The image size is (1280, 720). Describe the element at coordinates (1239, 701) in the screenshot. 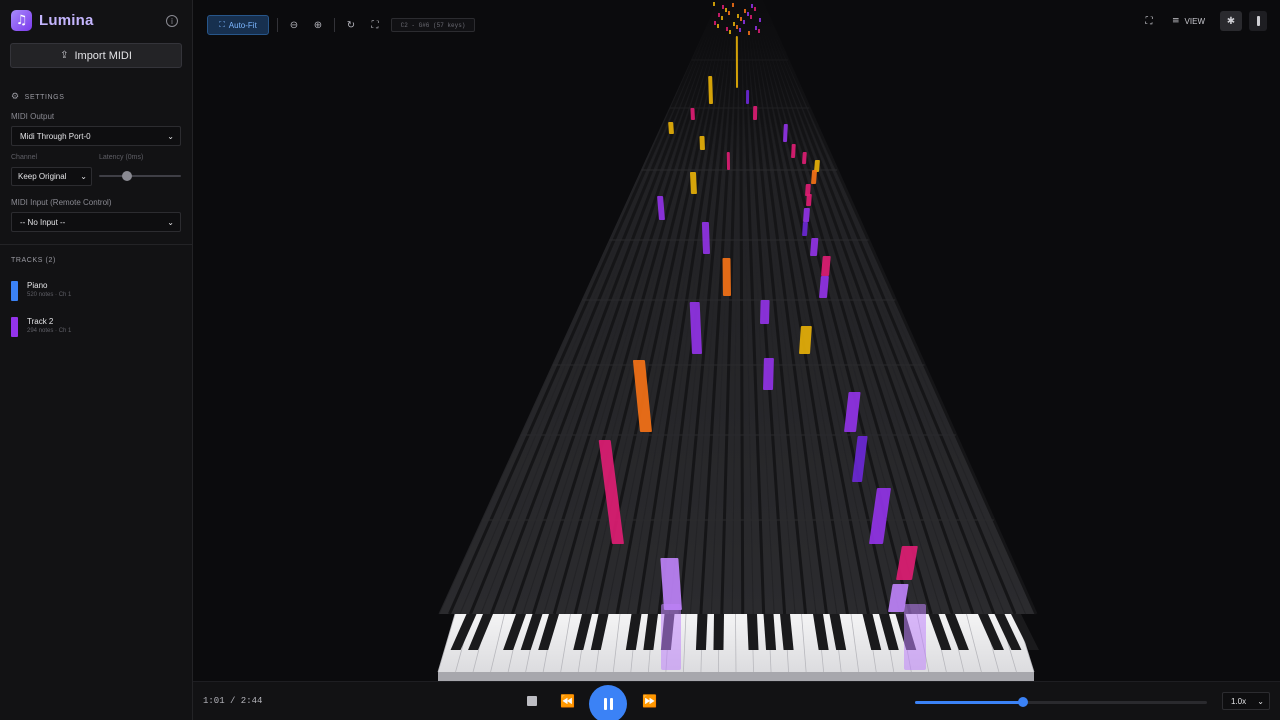

I see `playback-speed-value: 1.0x` at that location.